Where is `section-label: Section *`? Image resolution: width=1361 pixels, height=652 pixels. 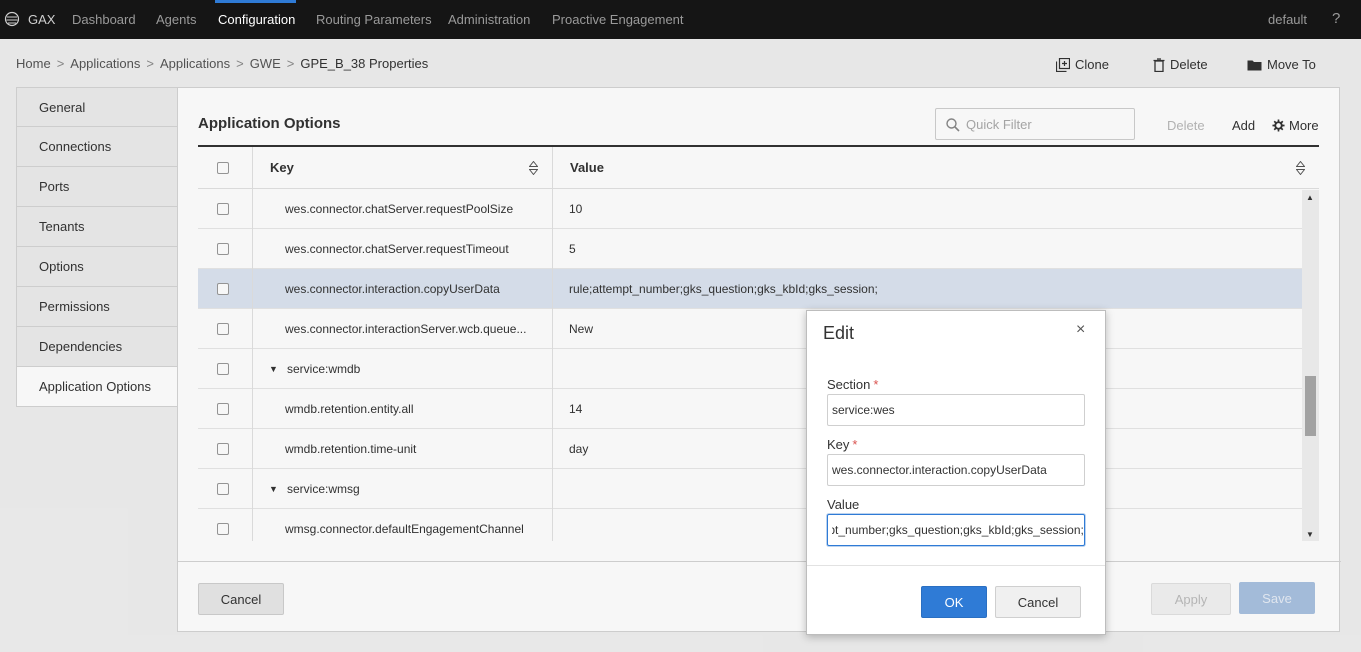 section-label: Section * is located at coordinates (852, 384).